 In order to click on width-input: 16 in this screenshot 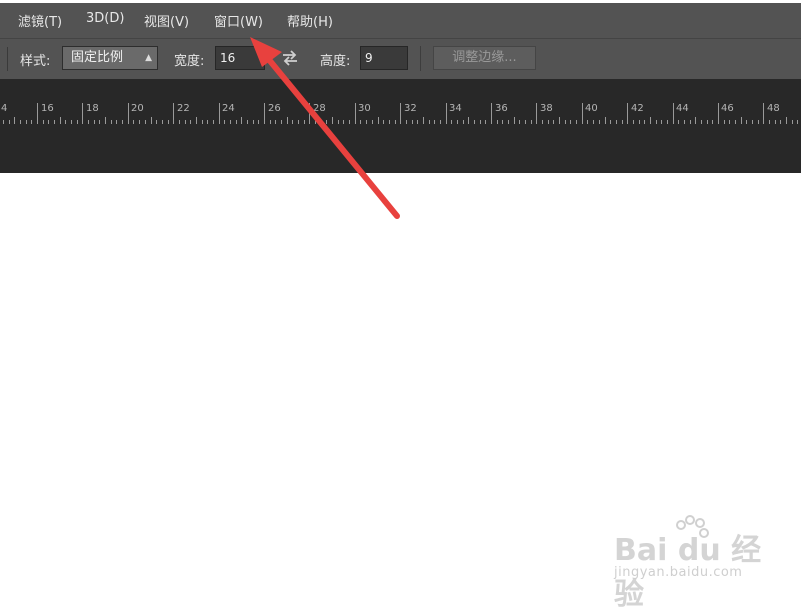, I will do `click(240, 58)`.